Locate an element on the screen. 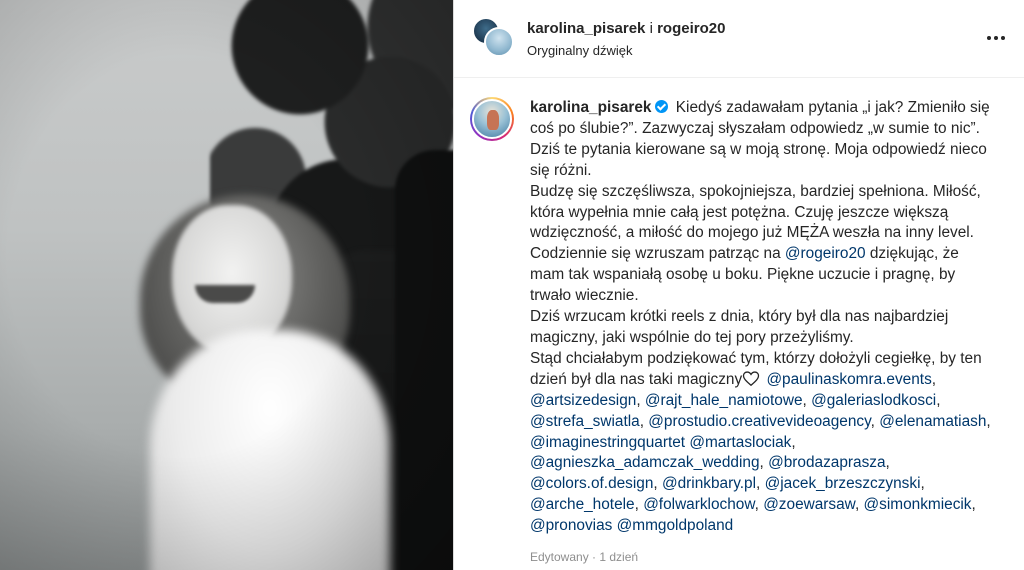 Image resolution: width=1024 pixels, height=570 pixels. mention-link: @simonkmiecik is located at coordinates (918, 504).